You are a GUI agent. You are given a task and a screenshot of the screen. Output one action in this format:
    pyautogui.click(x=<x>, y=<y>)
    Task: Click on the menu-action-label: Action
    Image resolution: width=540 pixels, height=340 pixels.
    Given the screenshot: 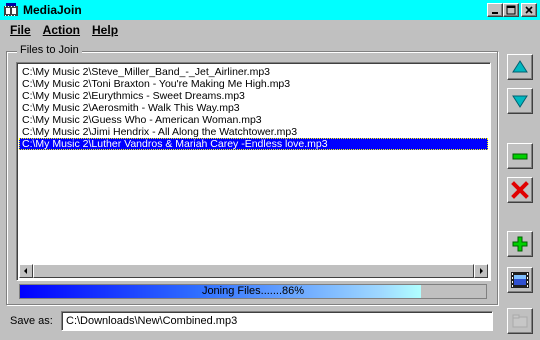 What is the action you would take?
    pyautogui.click(x=61, y=30)
    